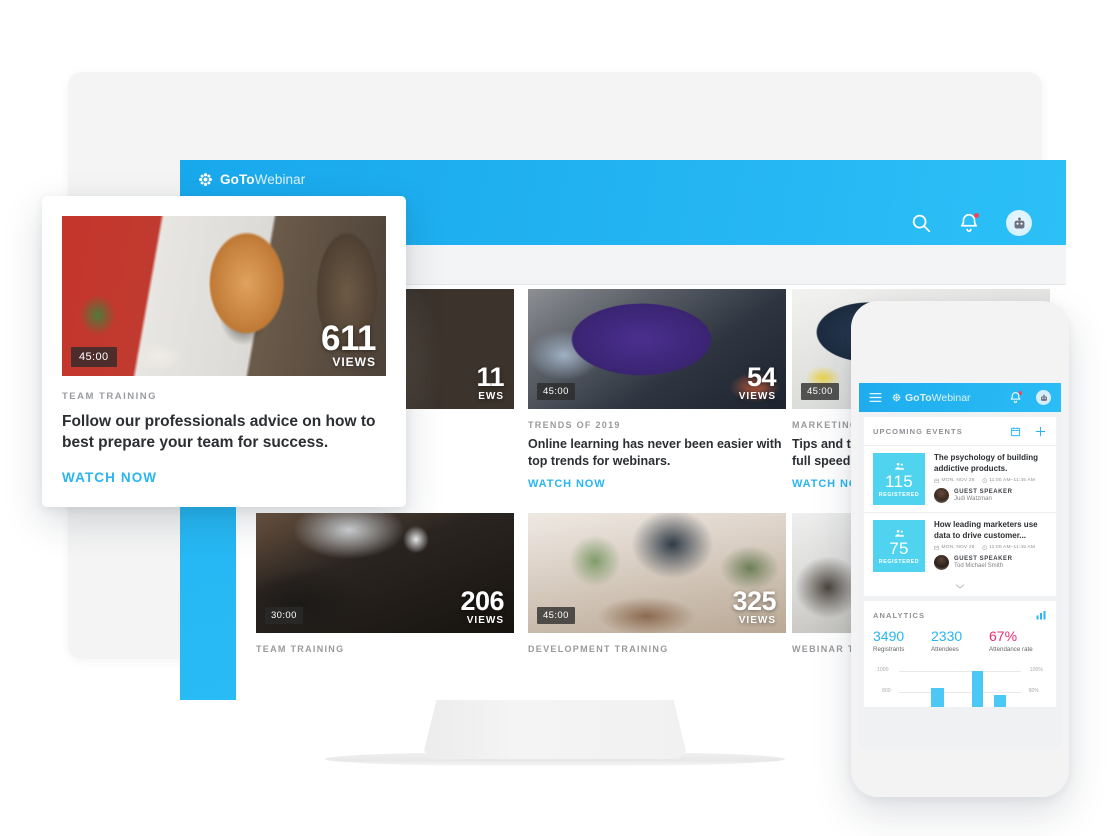 The width and height of the screenshot is (1110, 836). Describe the element at coordinates (984, 480) in the screenshot. I see `clock-icon` at that location.